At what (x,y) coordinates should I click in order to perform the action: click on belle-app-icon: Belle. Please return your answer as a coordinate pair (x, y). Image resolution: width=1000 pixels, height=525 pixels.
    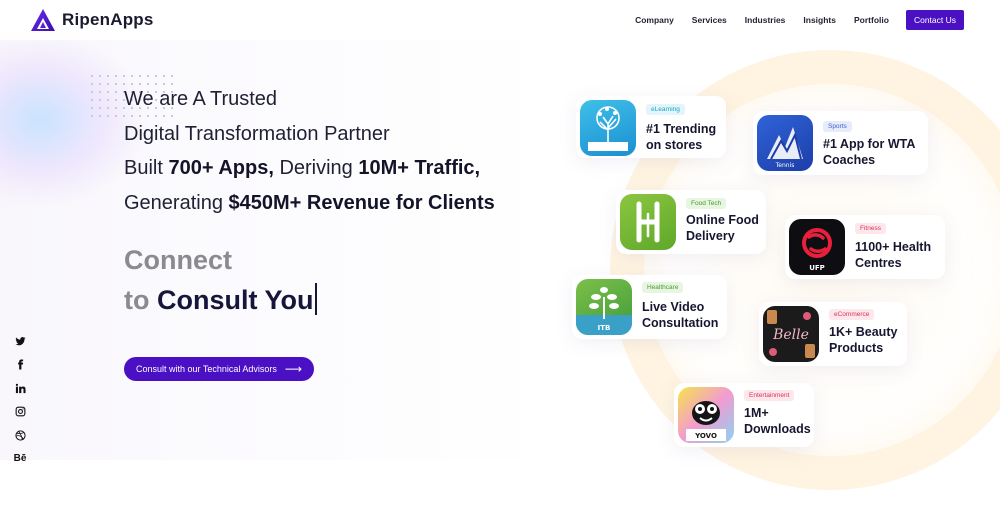
    Looking at the image, I should click on (791, 334).